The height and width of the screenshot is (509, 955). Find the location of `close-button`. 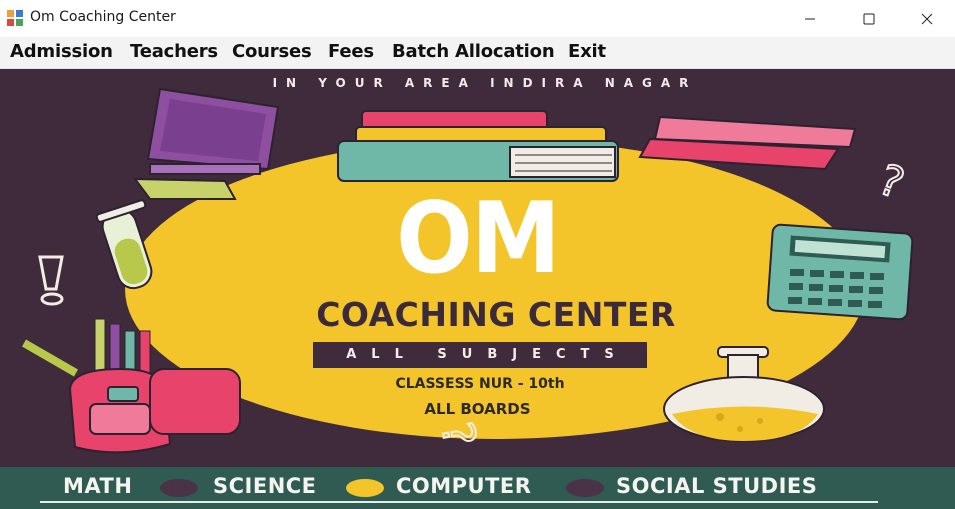

close-button is located at coordinates (926, 18).